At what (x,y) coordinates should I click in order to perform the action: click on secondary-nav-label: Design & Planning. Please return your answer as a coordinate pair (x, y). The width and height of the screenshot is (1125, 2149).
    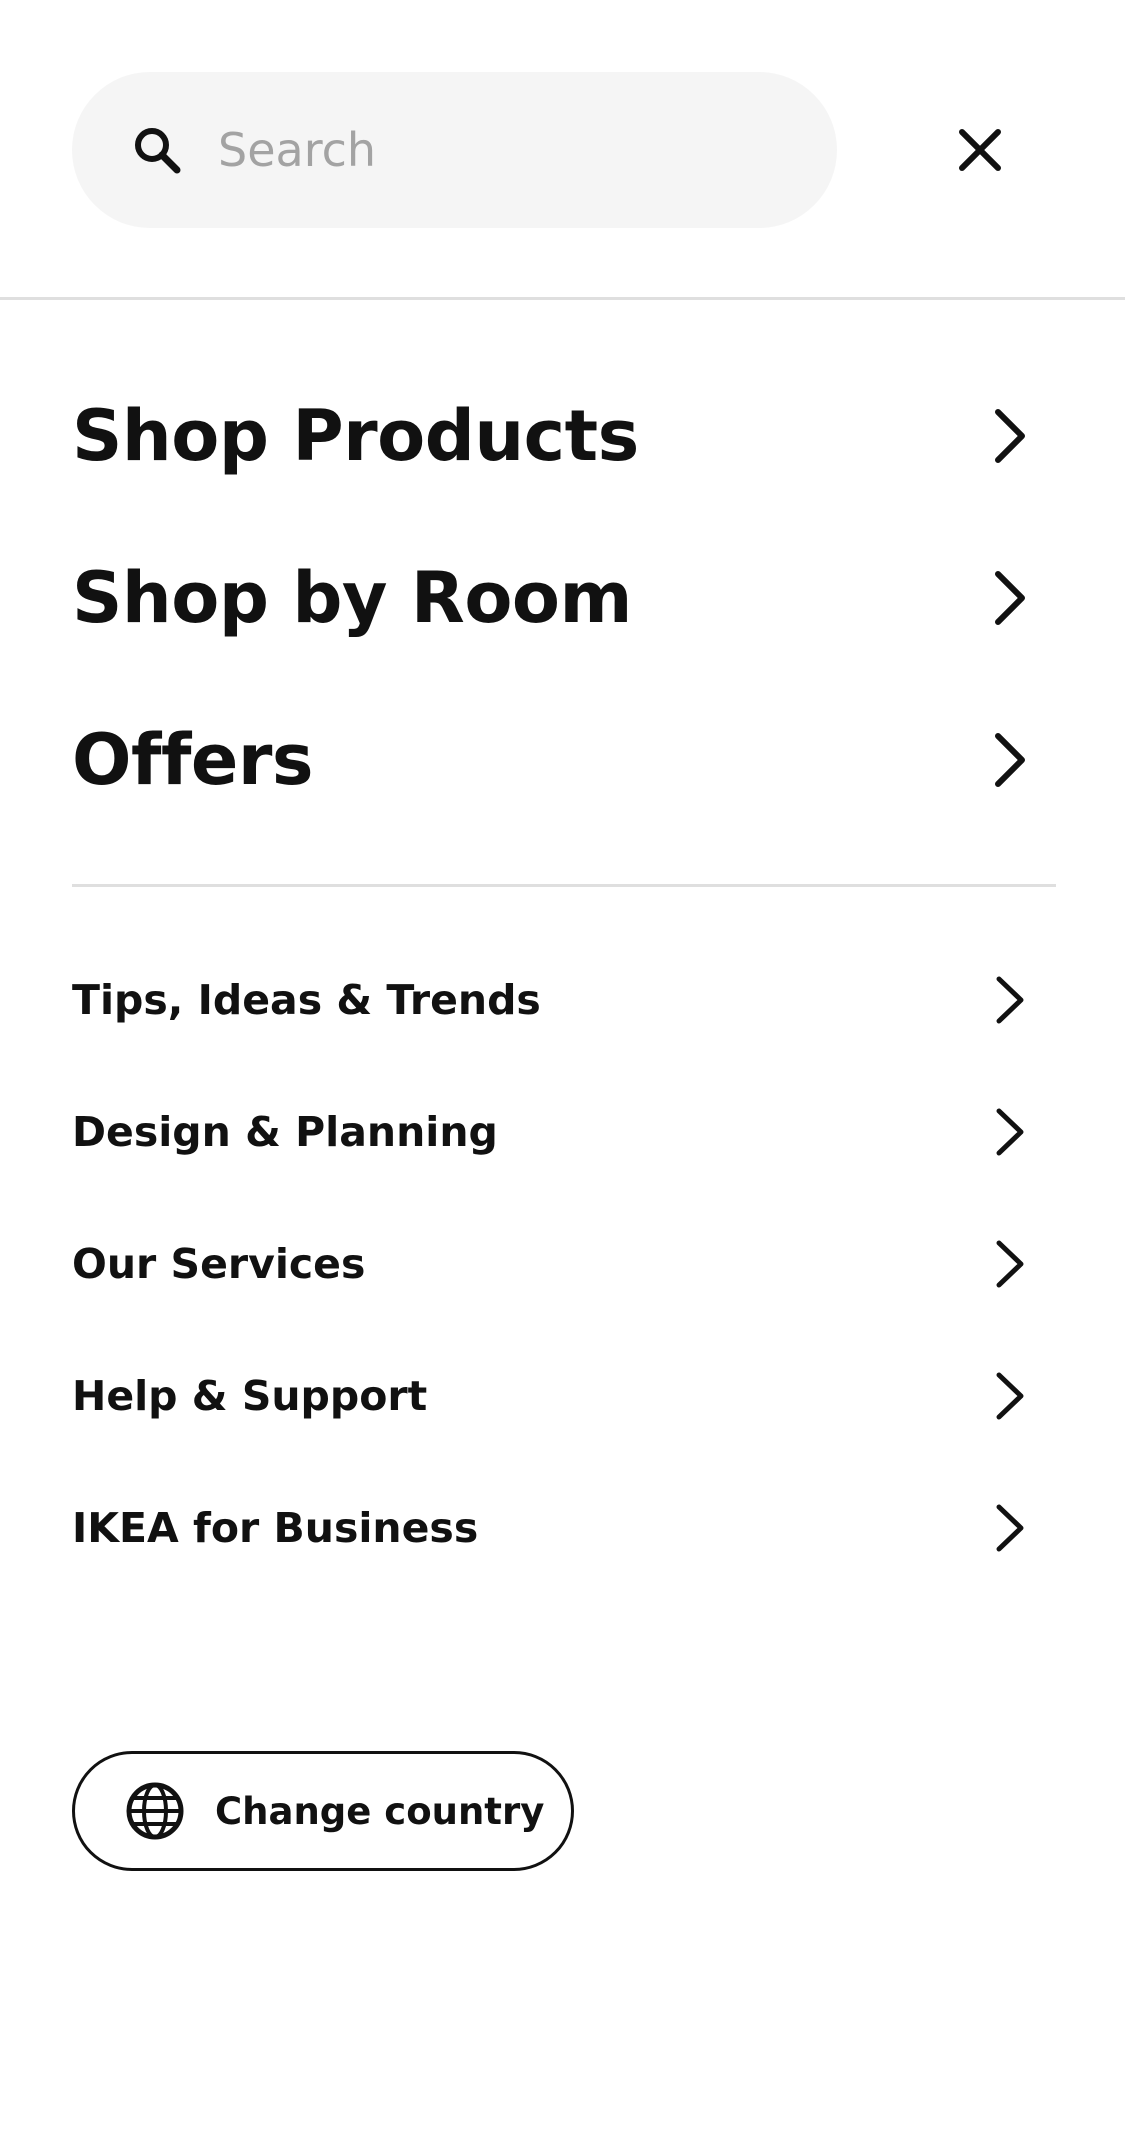
    Looking at the image, I should click on (285, 1132).